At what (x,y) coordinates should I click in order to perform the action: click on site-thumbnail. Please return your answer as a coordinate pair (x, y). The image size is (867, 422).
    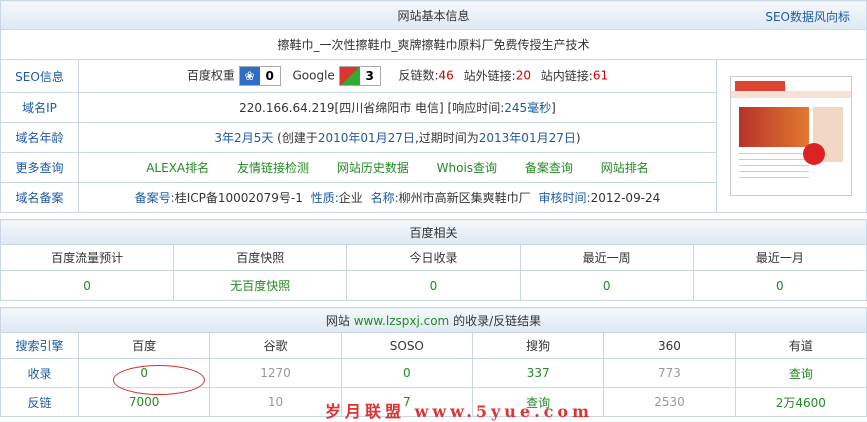
    Looking at the image, I should click on (791, 136).